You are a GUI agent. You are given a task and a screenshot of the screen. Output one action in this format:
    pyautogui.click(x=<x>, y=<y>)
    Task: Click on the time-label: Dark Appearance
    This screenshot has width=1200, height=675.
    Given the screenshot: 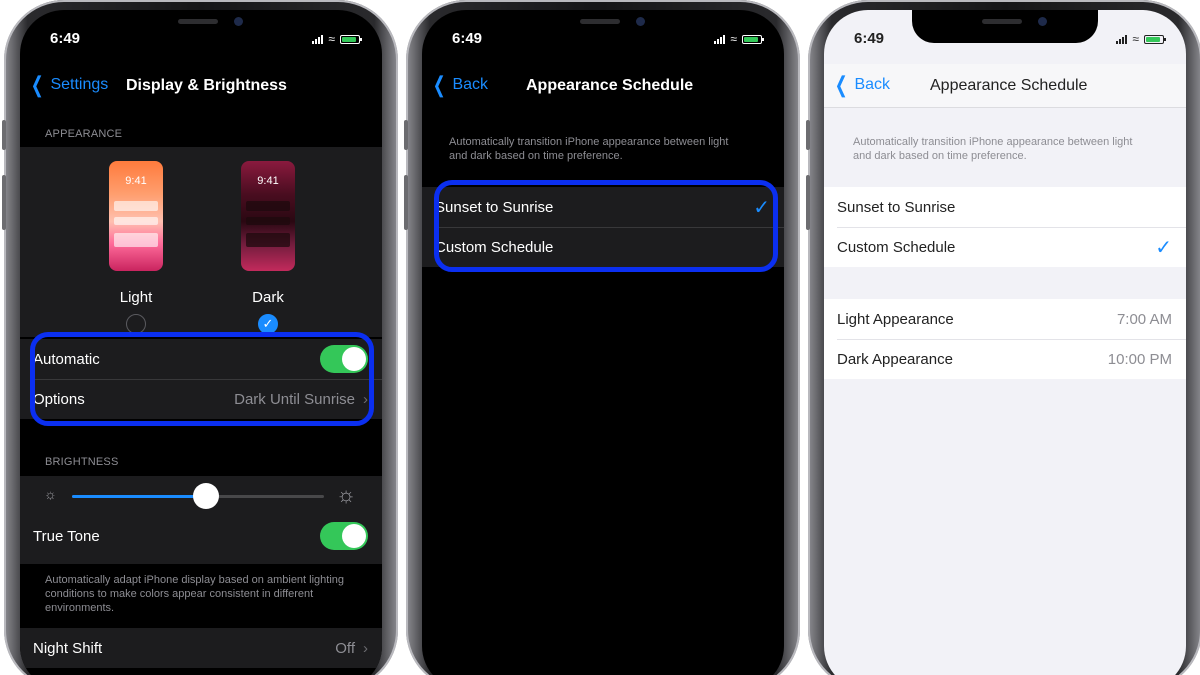 What is the action you would take?
    pyautogui.click(x=895, y=359)
    